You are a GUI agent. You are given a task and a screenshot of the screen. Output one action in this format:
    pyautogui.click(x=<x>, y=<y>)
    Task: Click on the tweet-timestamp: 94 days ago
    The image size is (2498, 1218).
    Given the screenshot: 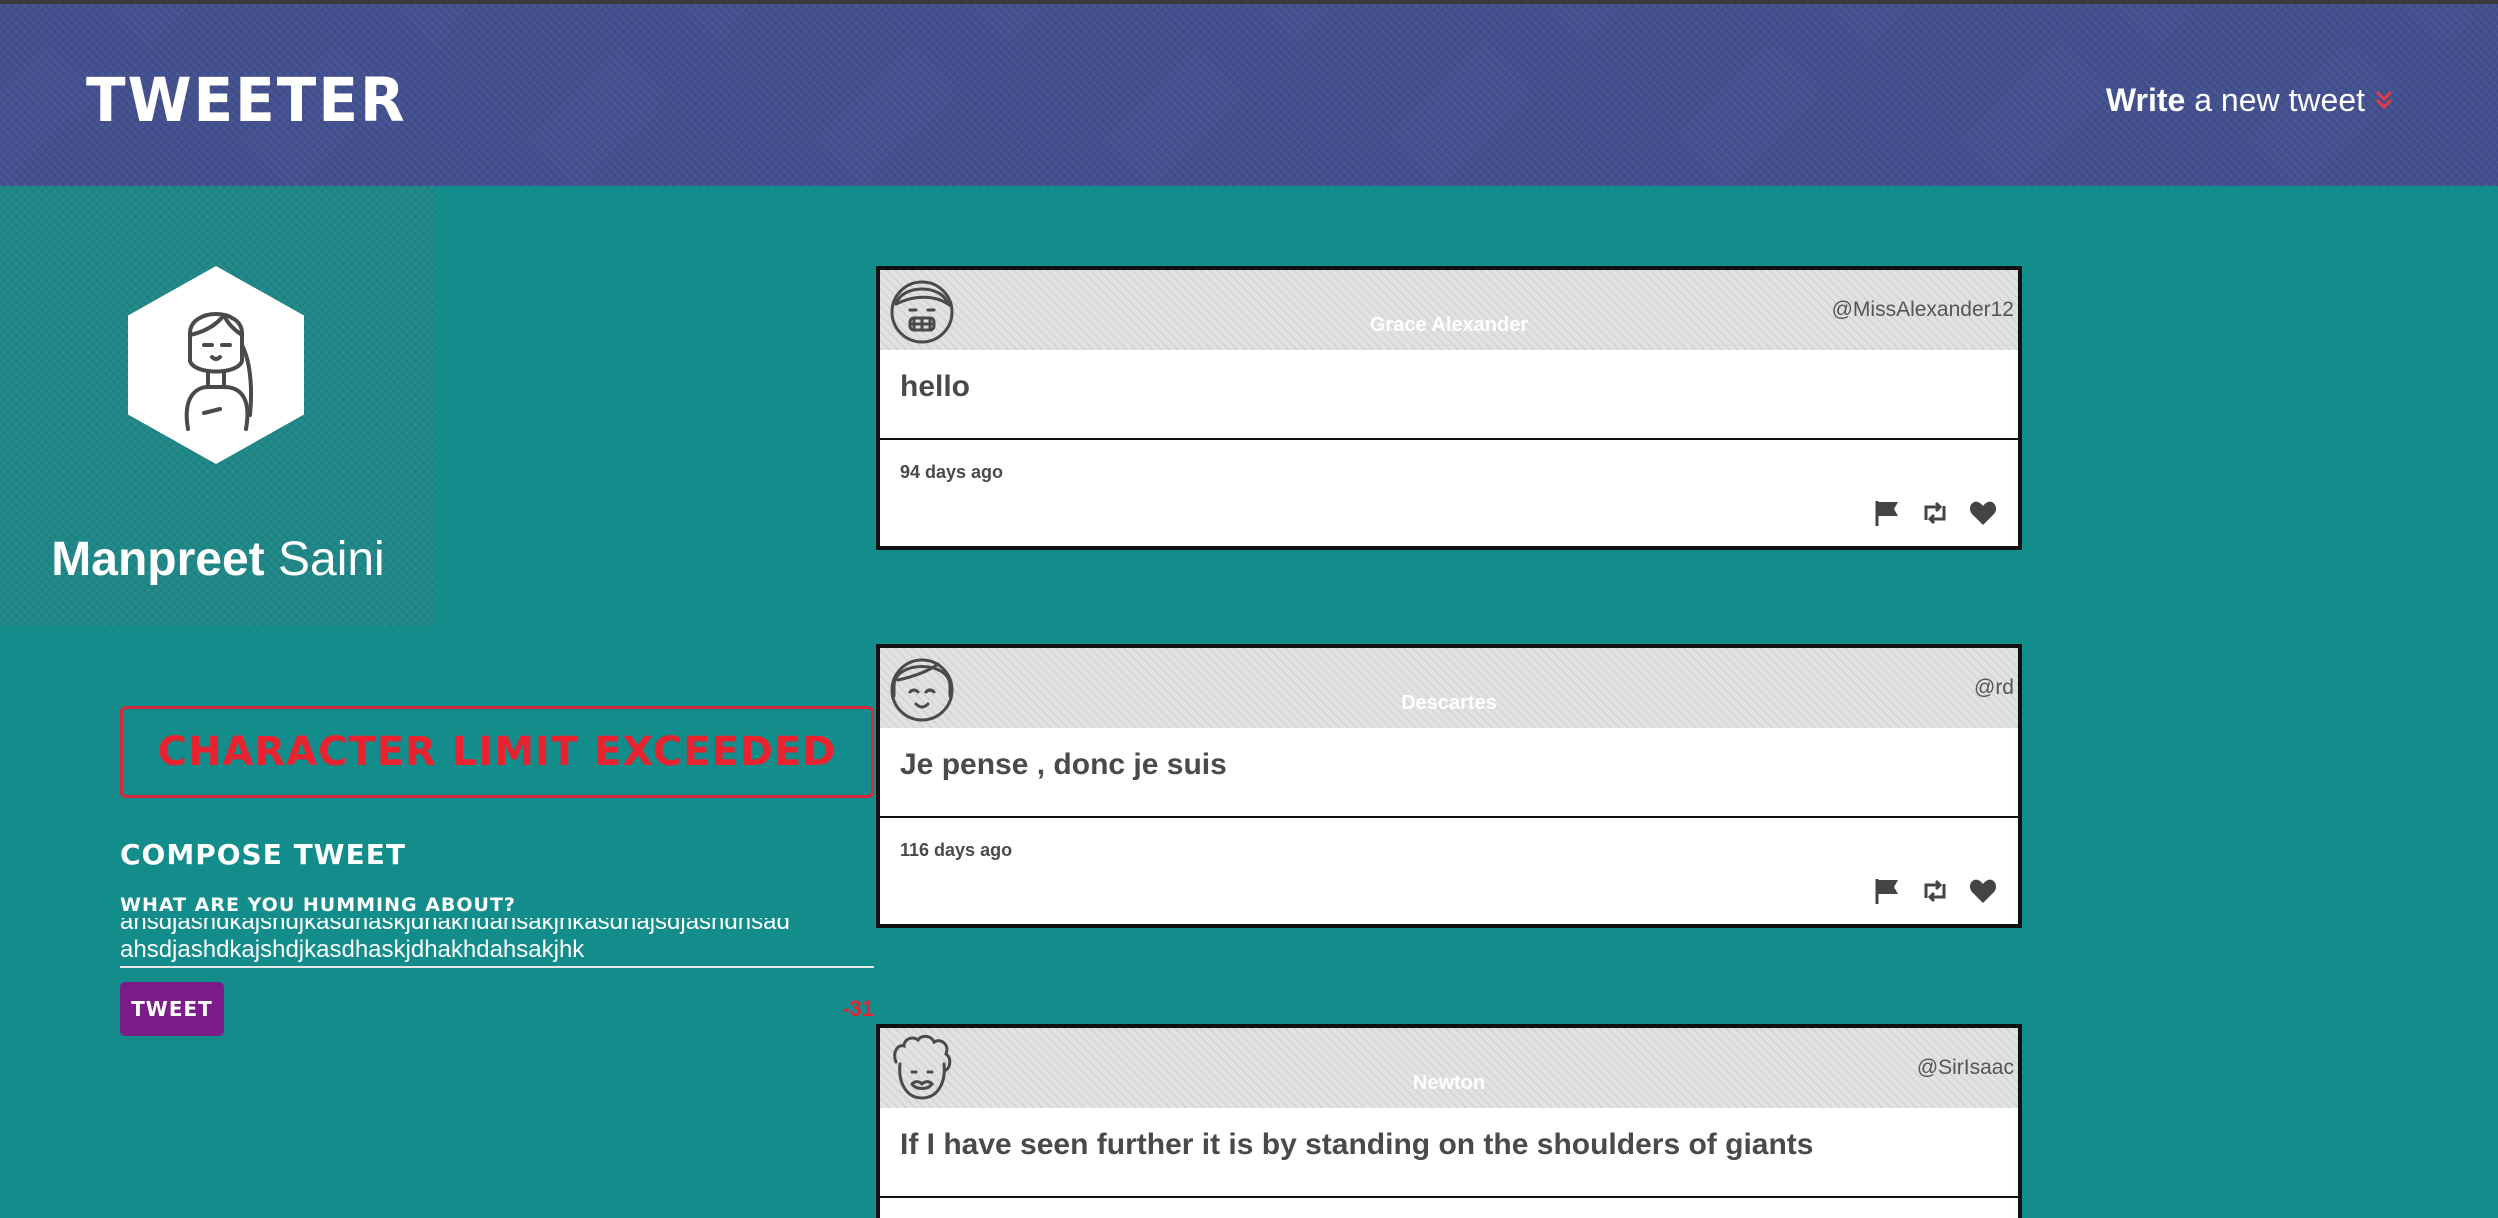 What is the action you would take?
    pyautogui.click(x=952, y=472)
    